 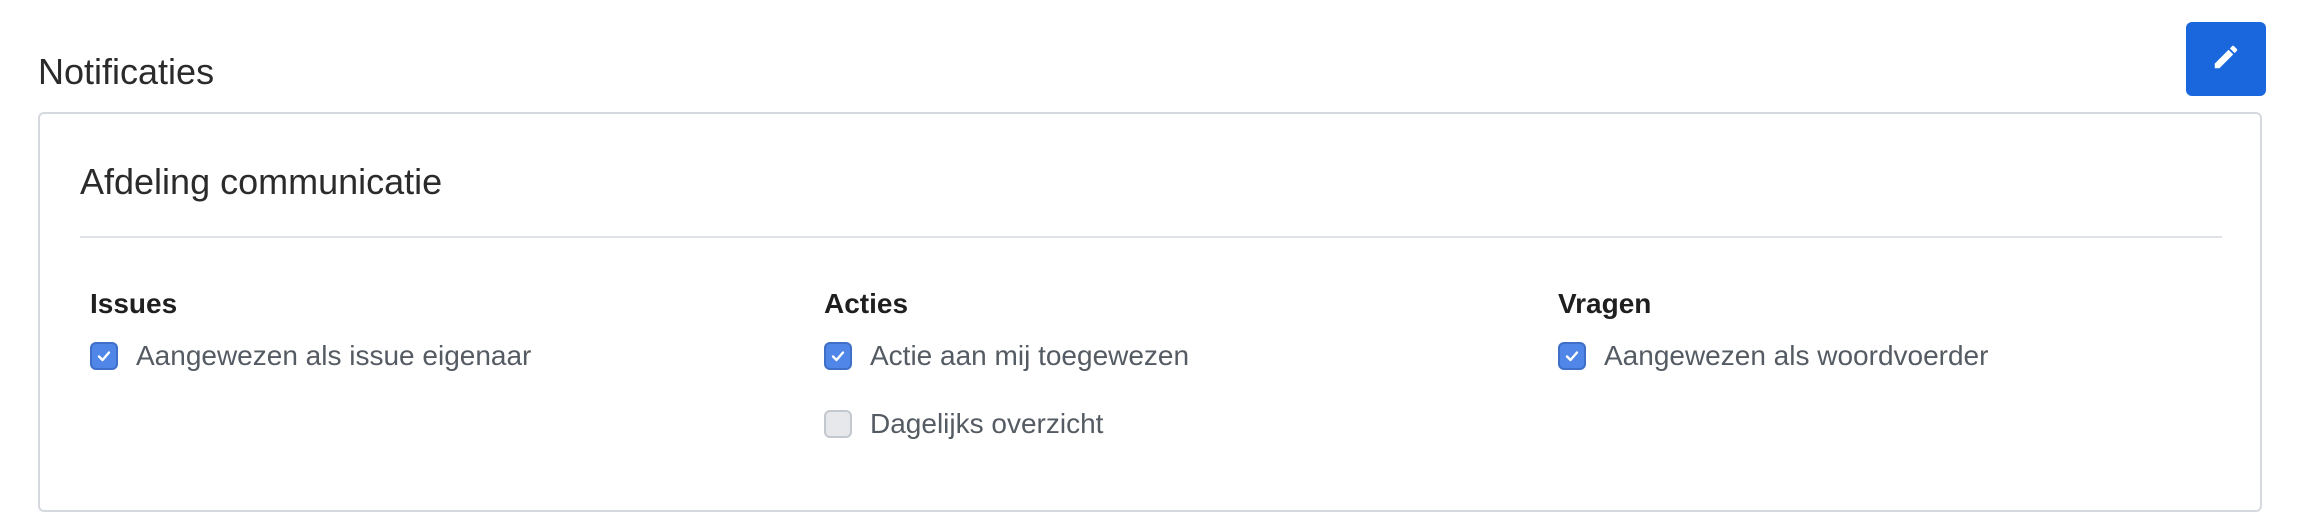 I want to click on issues-heading: Issues, so click(x=134, y=303).